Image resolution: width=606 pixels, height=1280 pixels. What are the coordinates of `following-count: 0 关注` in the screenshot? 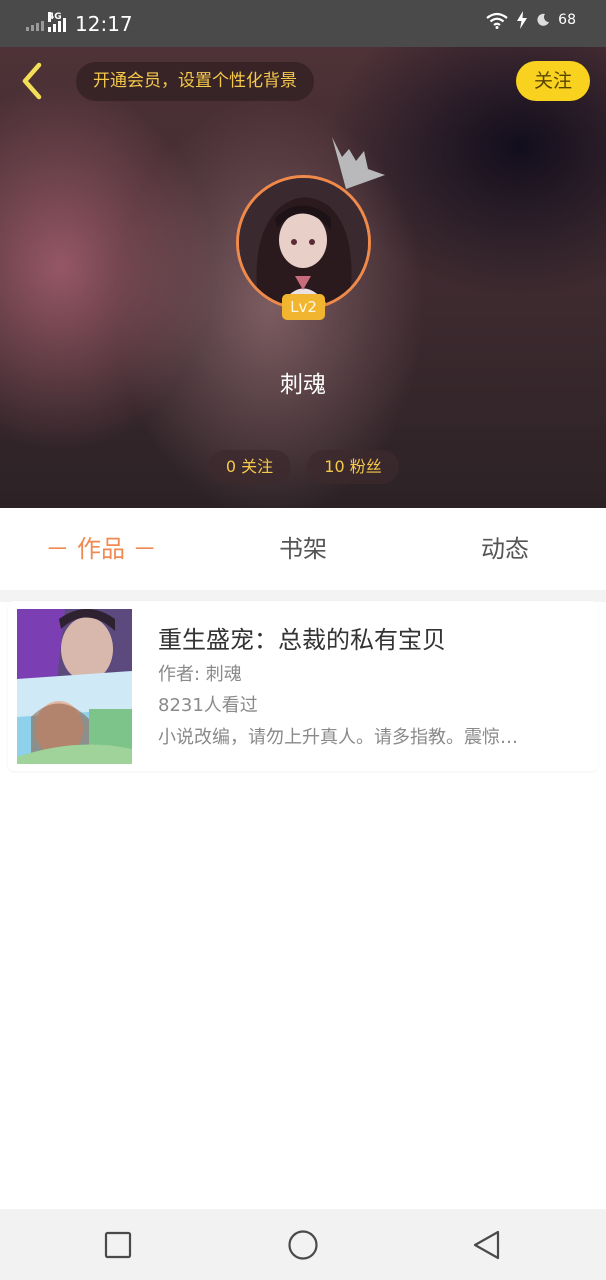 It's located at (249, 467).